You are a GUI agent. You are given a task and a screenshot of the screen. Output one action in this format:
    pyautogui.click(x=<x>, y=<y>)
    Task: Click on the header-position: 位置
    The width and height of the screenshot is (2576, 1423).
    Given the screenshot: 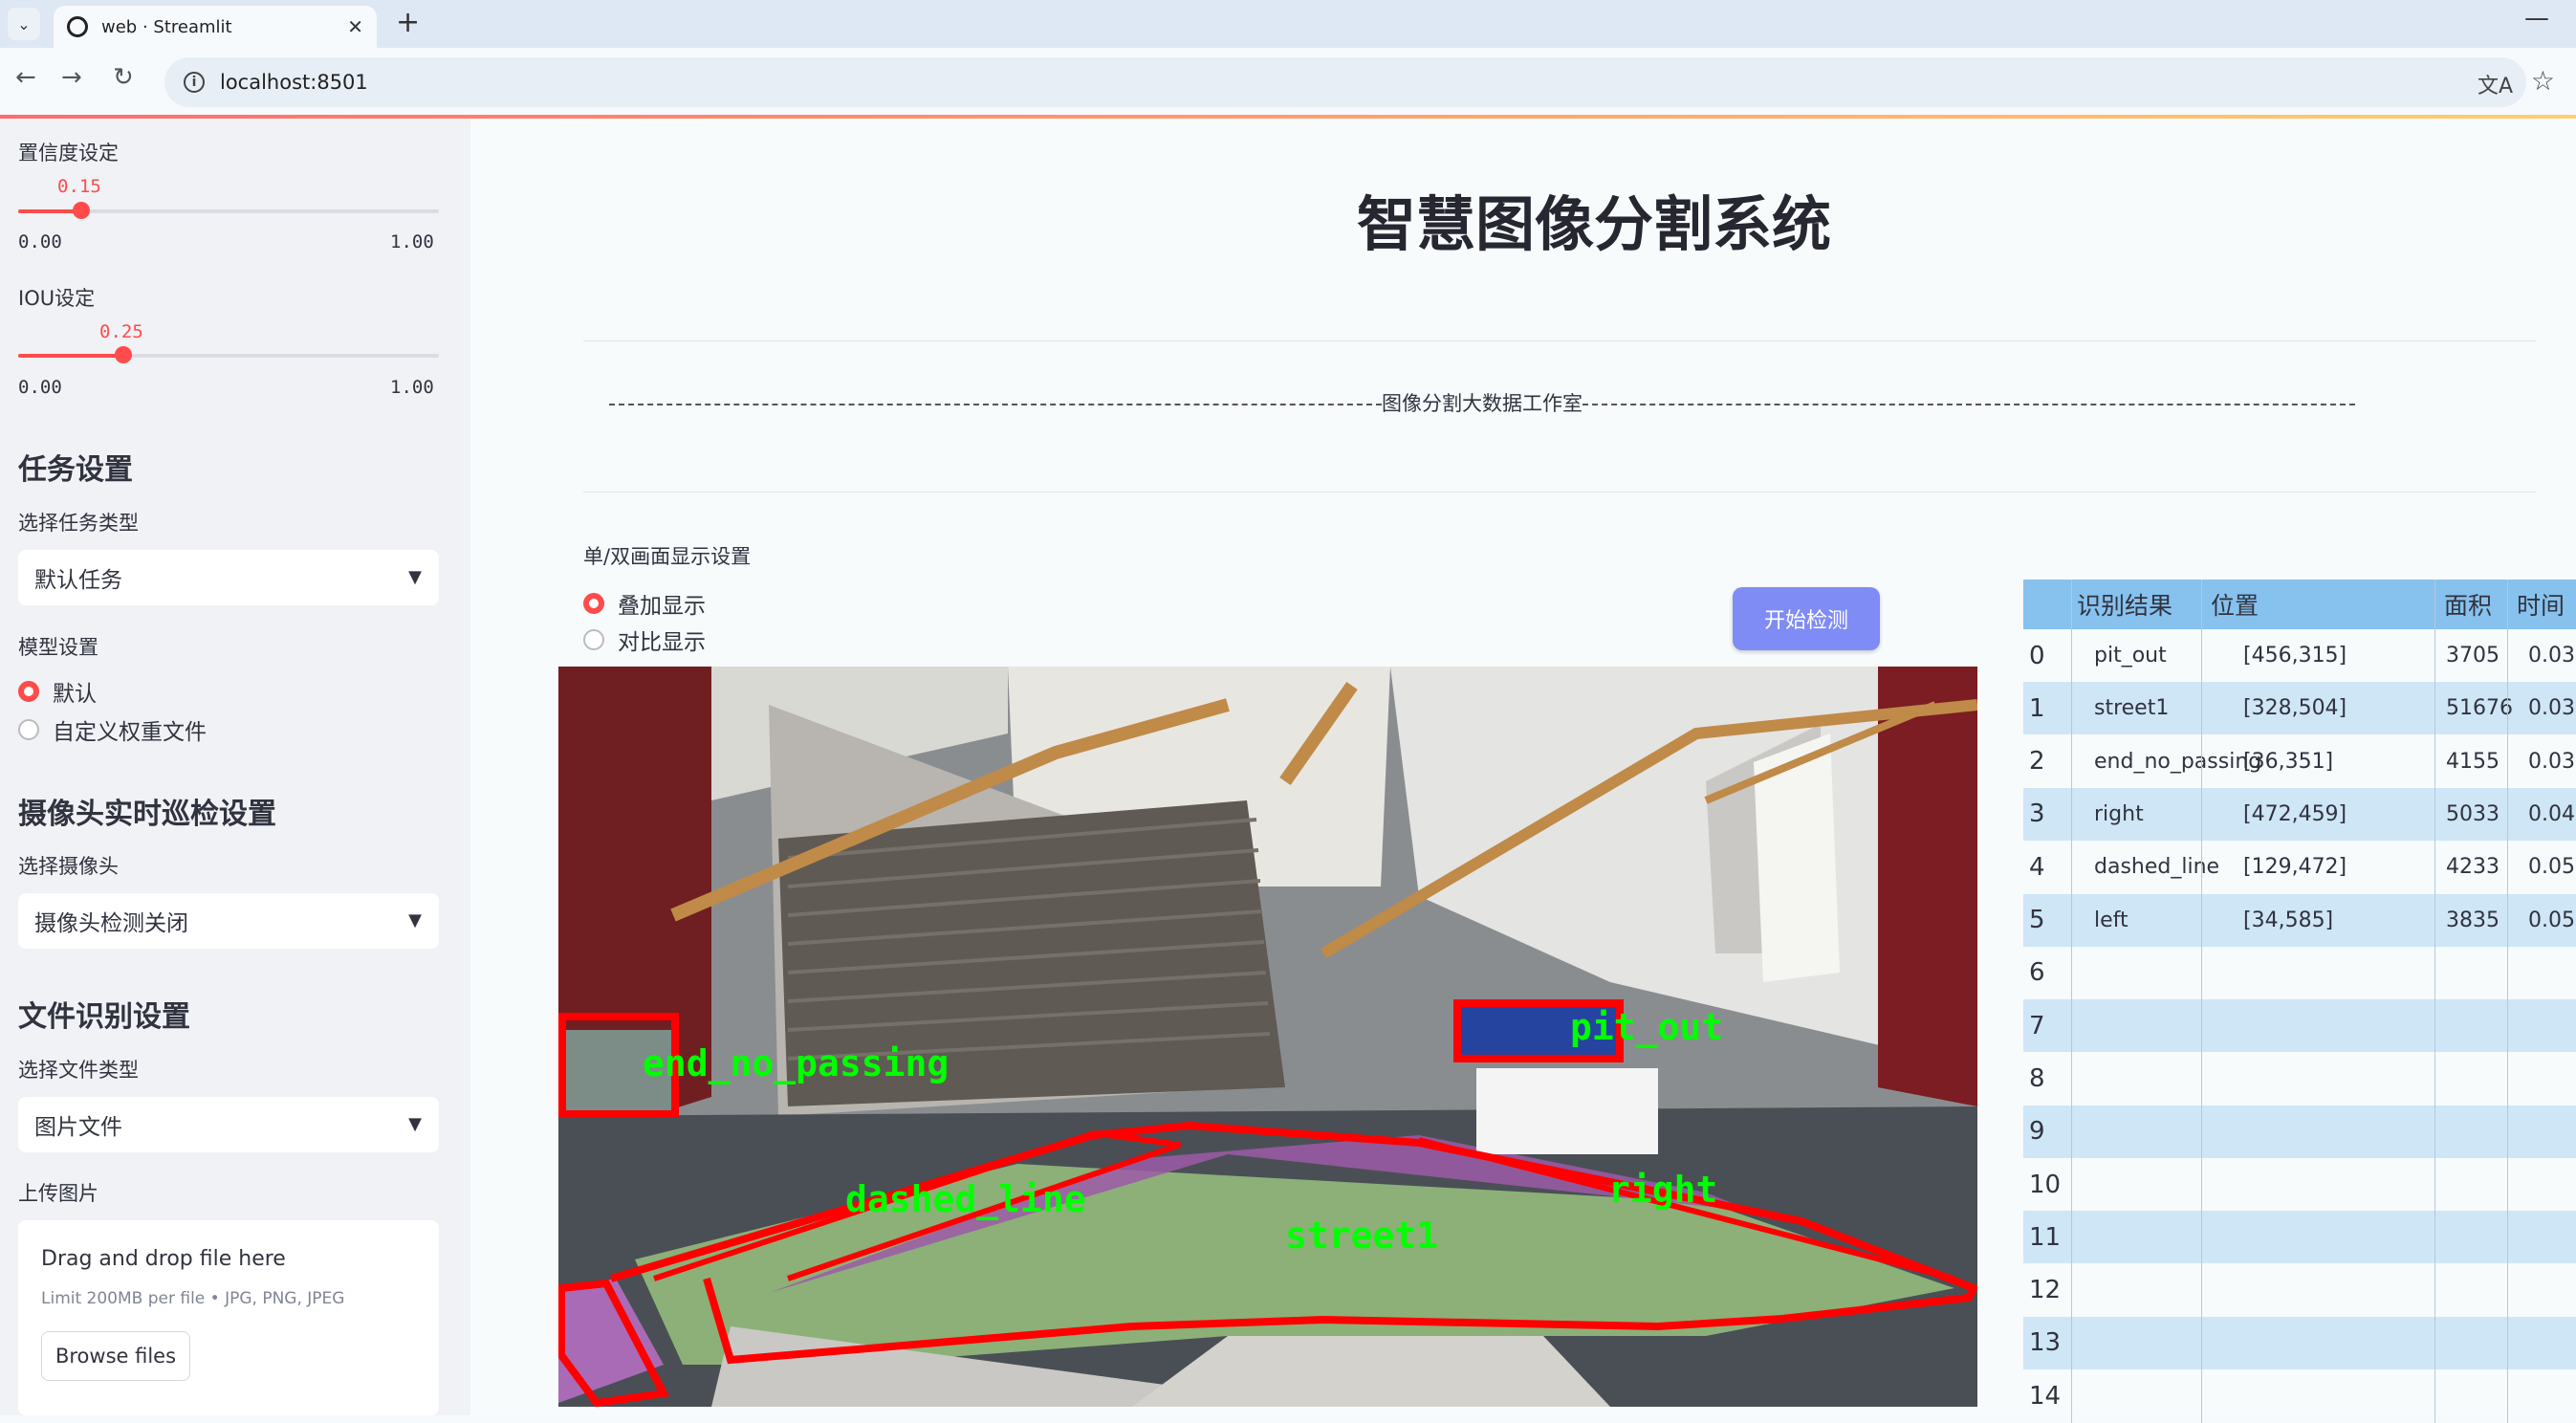 What is the action you would take?
    pyautogui.click(x=2235, y=606)
    